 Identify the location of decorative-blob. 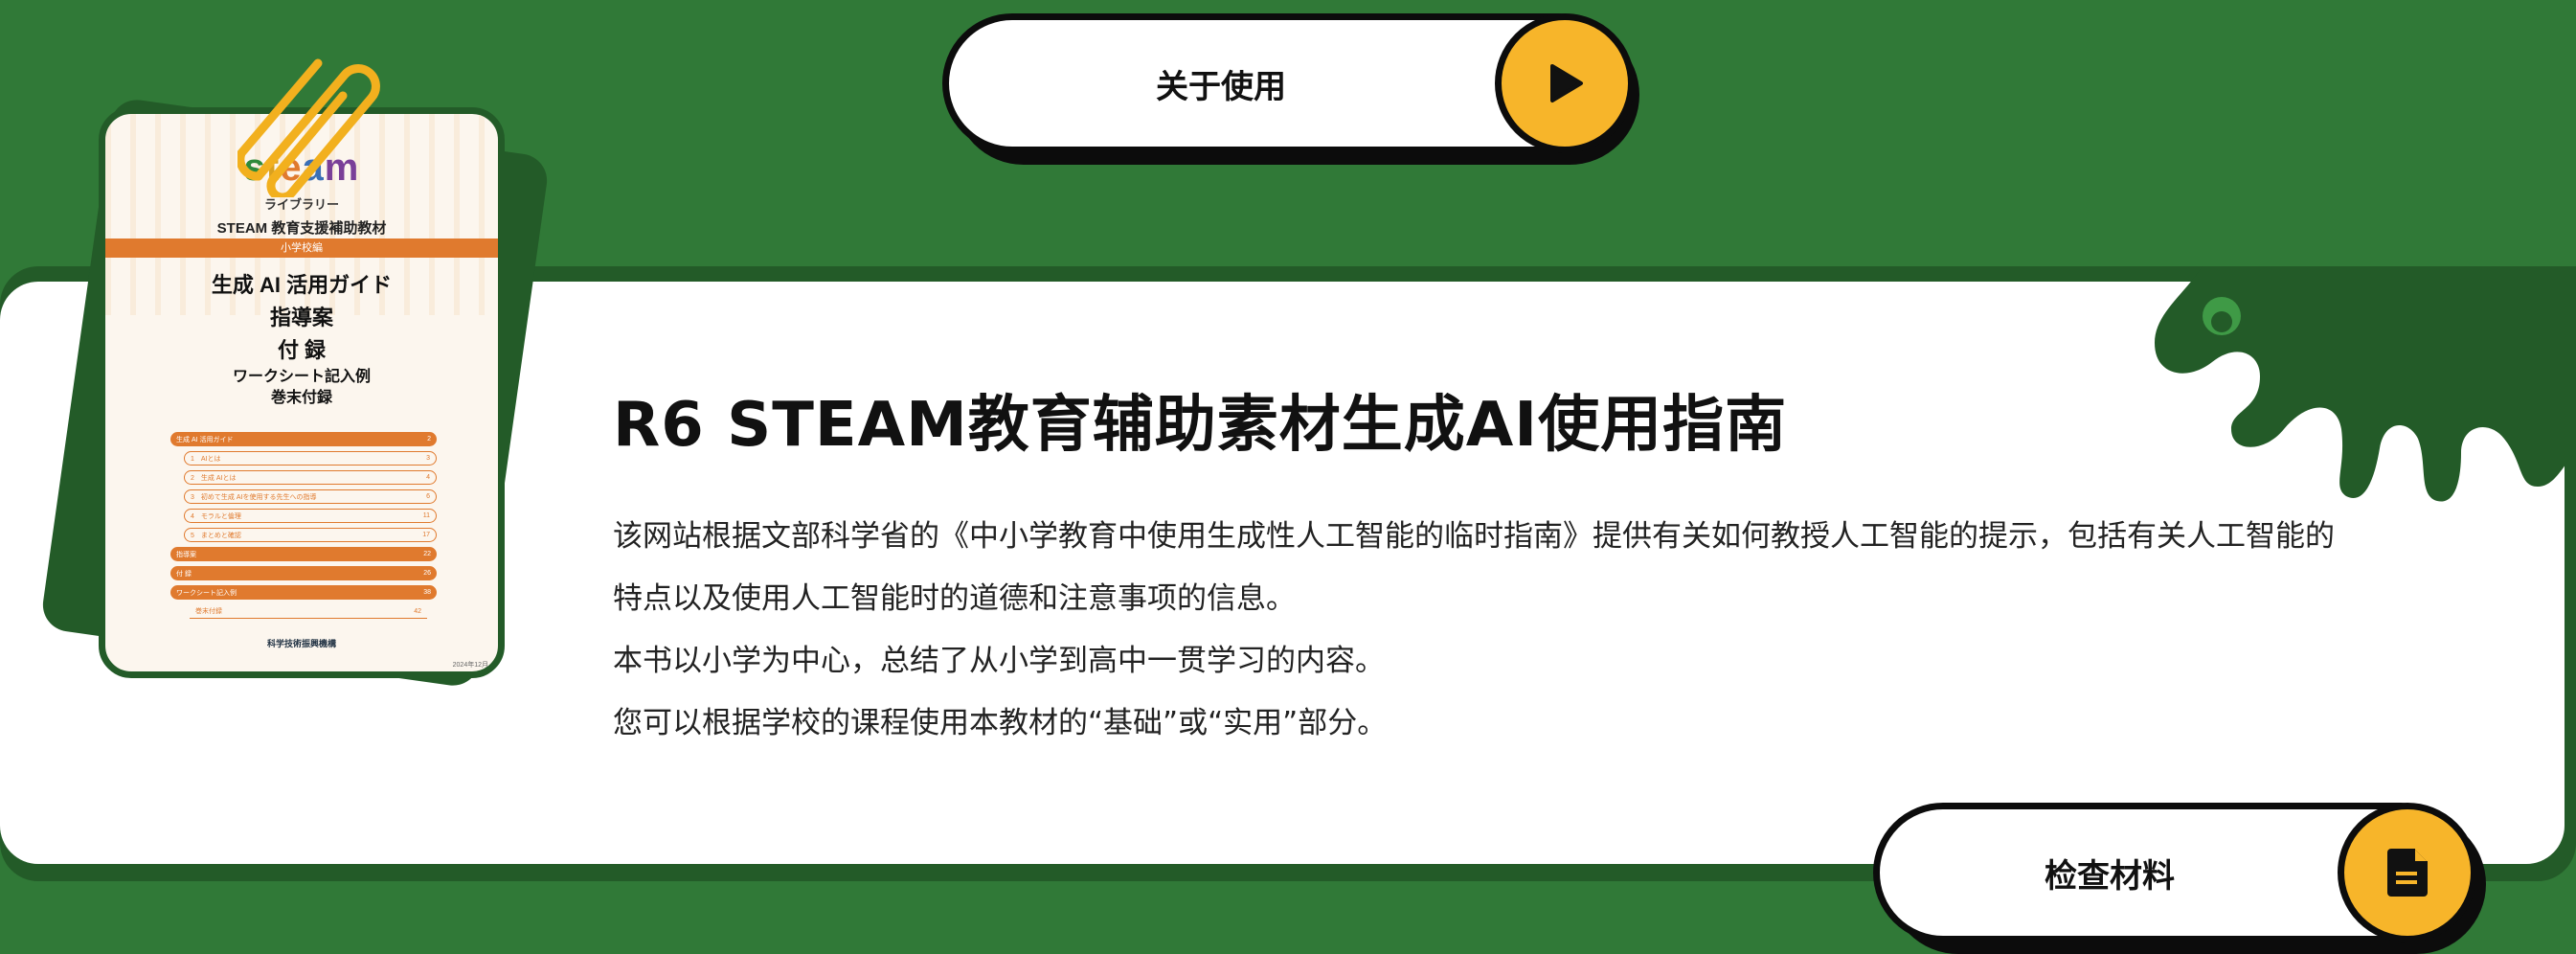
(2365, 384).